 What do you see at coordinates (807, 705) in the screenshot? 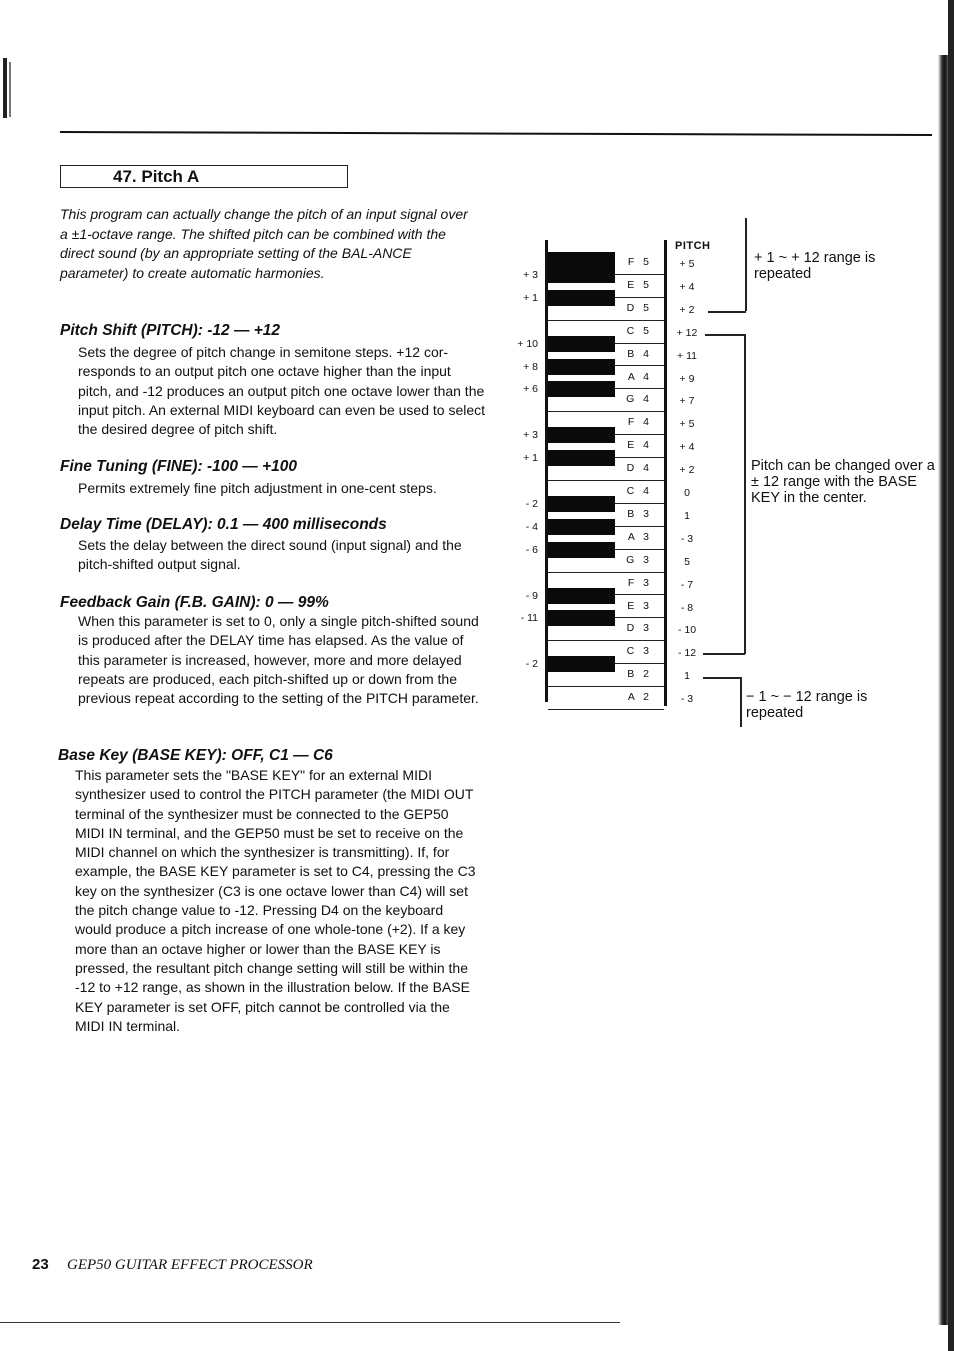
I see `lower-range-note: − 1 ~ − 12 range is repeated` at bounding box center [807, 705].